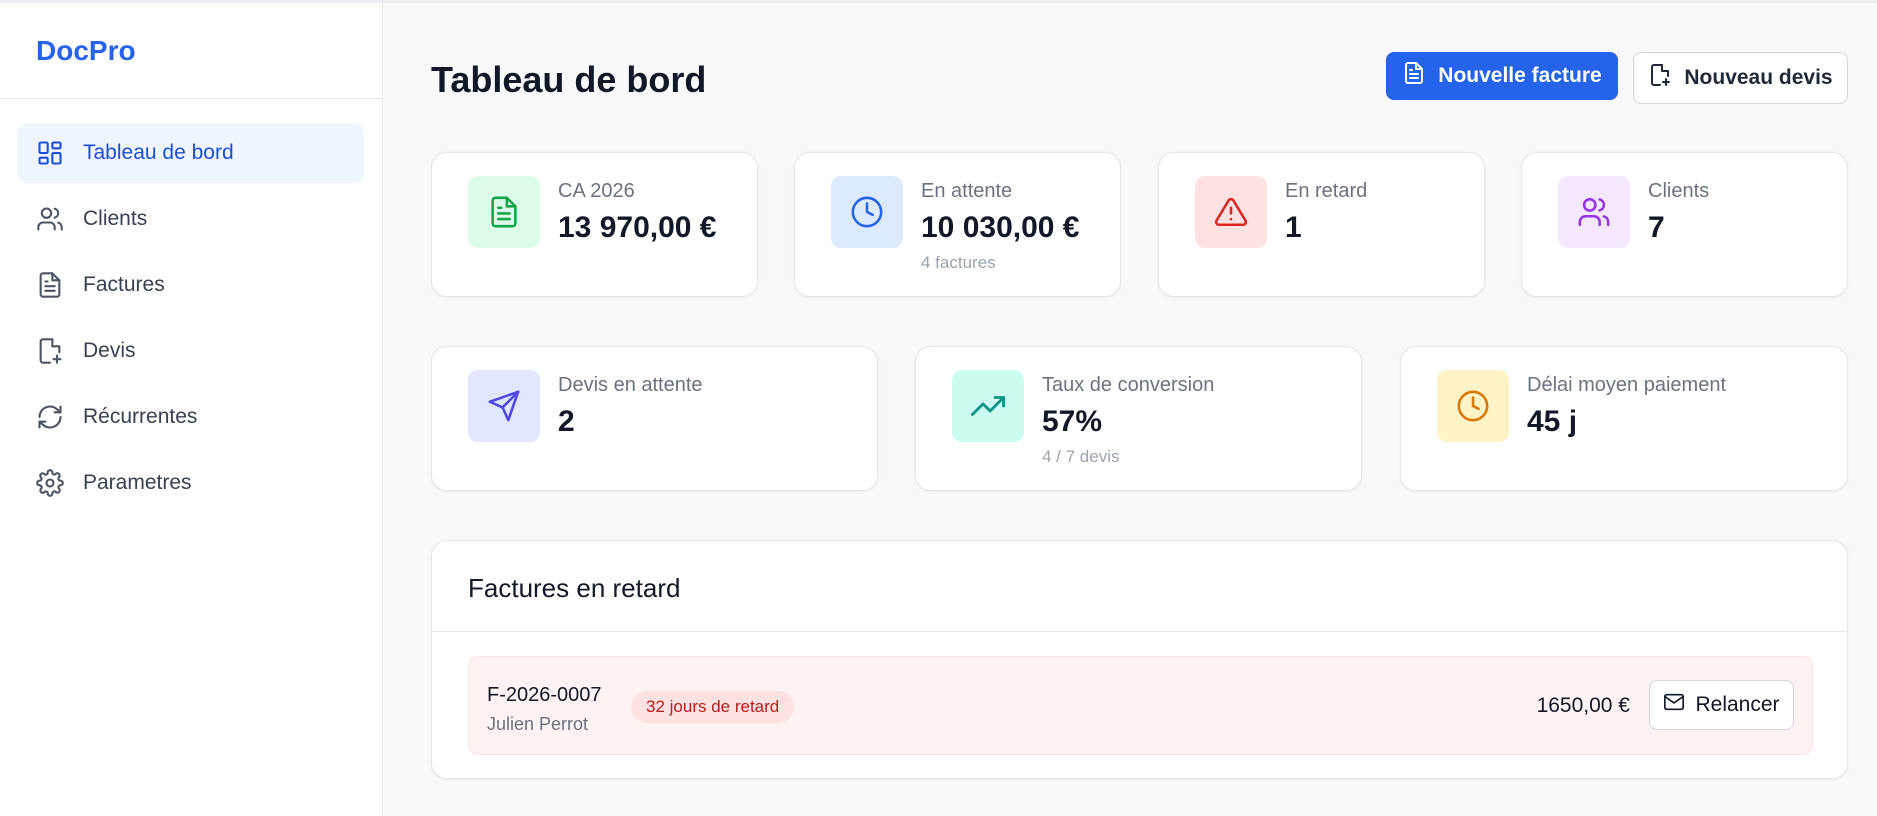  What do you see at coordinates (1293, 227) in the screenshot?
I see `stat-value: 1` at bounding box center [1293, 227].